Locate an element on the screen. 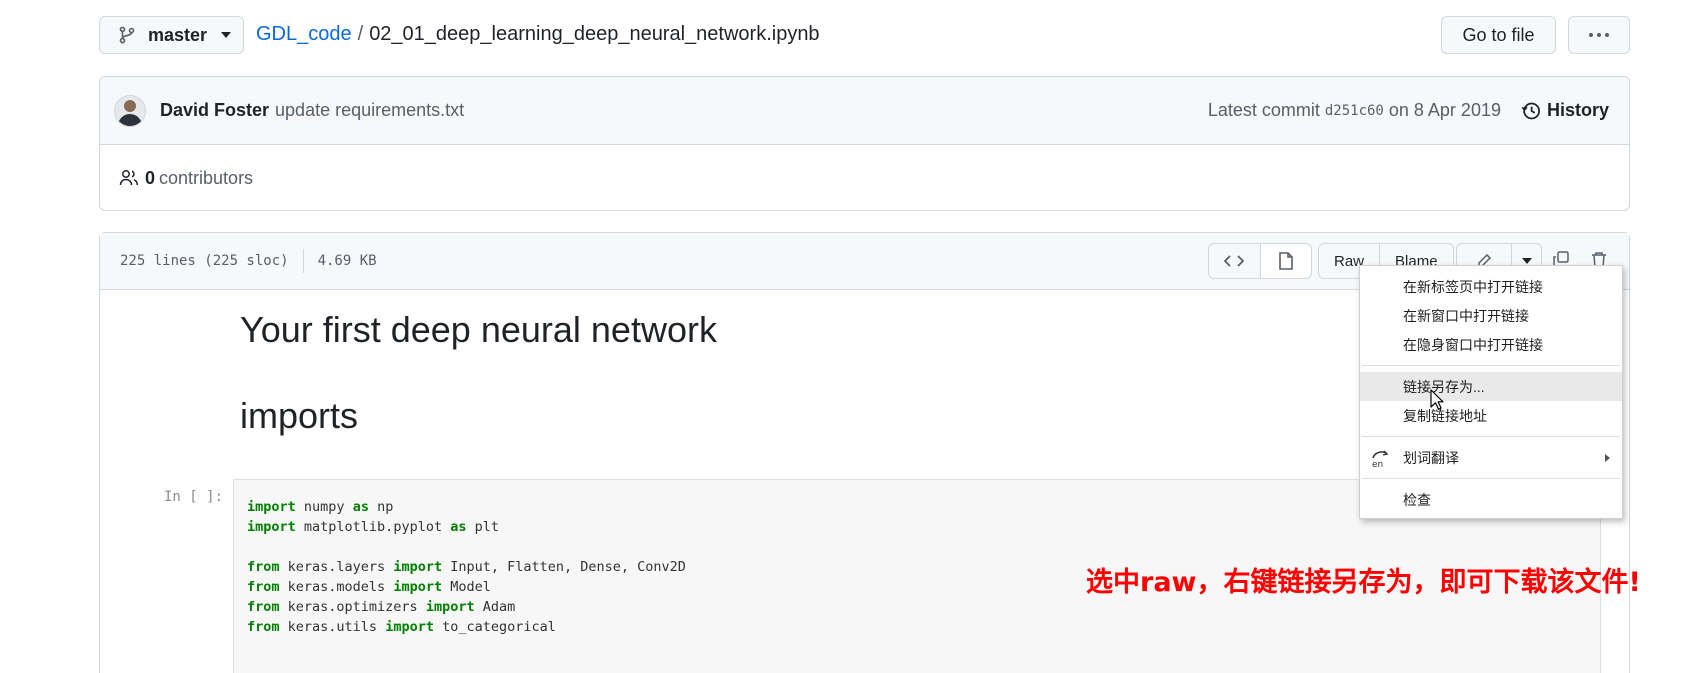  view-toggle is located at coordinates (1260, 261).